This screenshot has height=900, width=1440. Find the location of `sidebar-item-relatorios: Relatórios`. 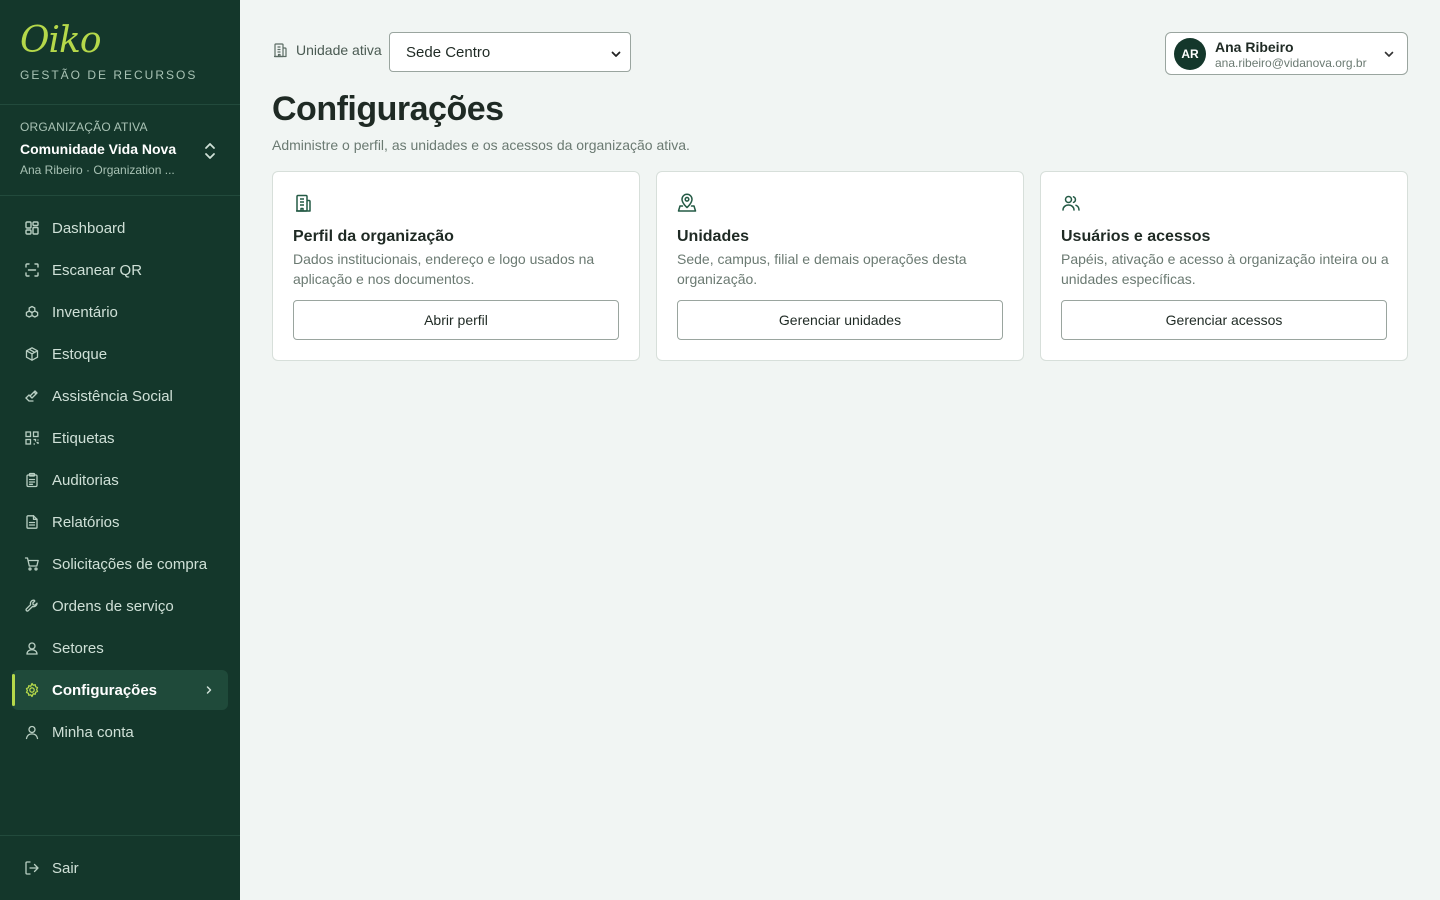

sidebar-item-relatorios: Relatórios is located at coordinates (120, 522).